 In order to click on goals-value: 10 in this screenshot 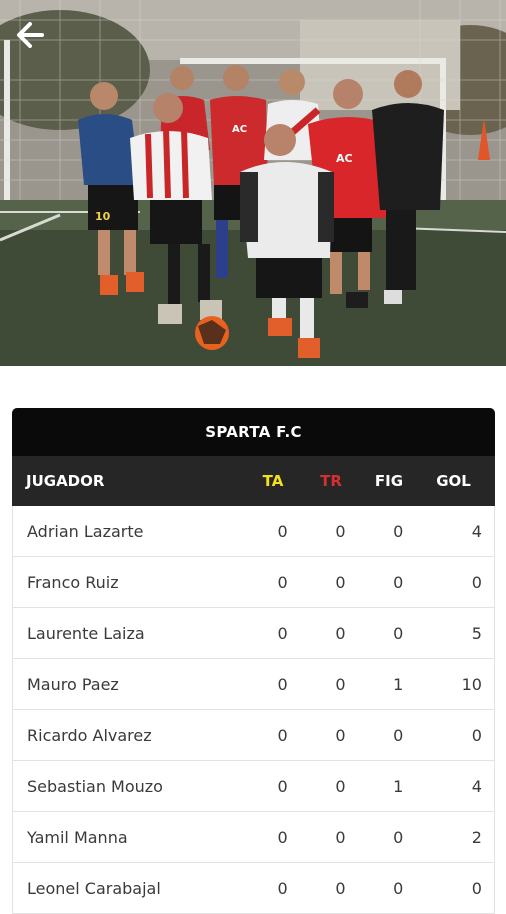, I will do `click(471, 684)`.